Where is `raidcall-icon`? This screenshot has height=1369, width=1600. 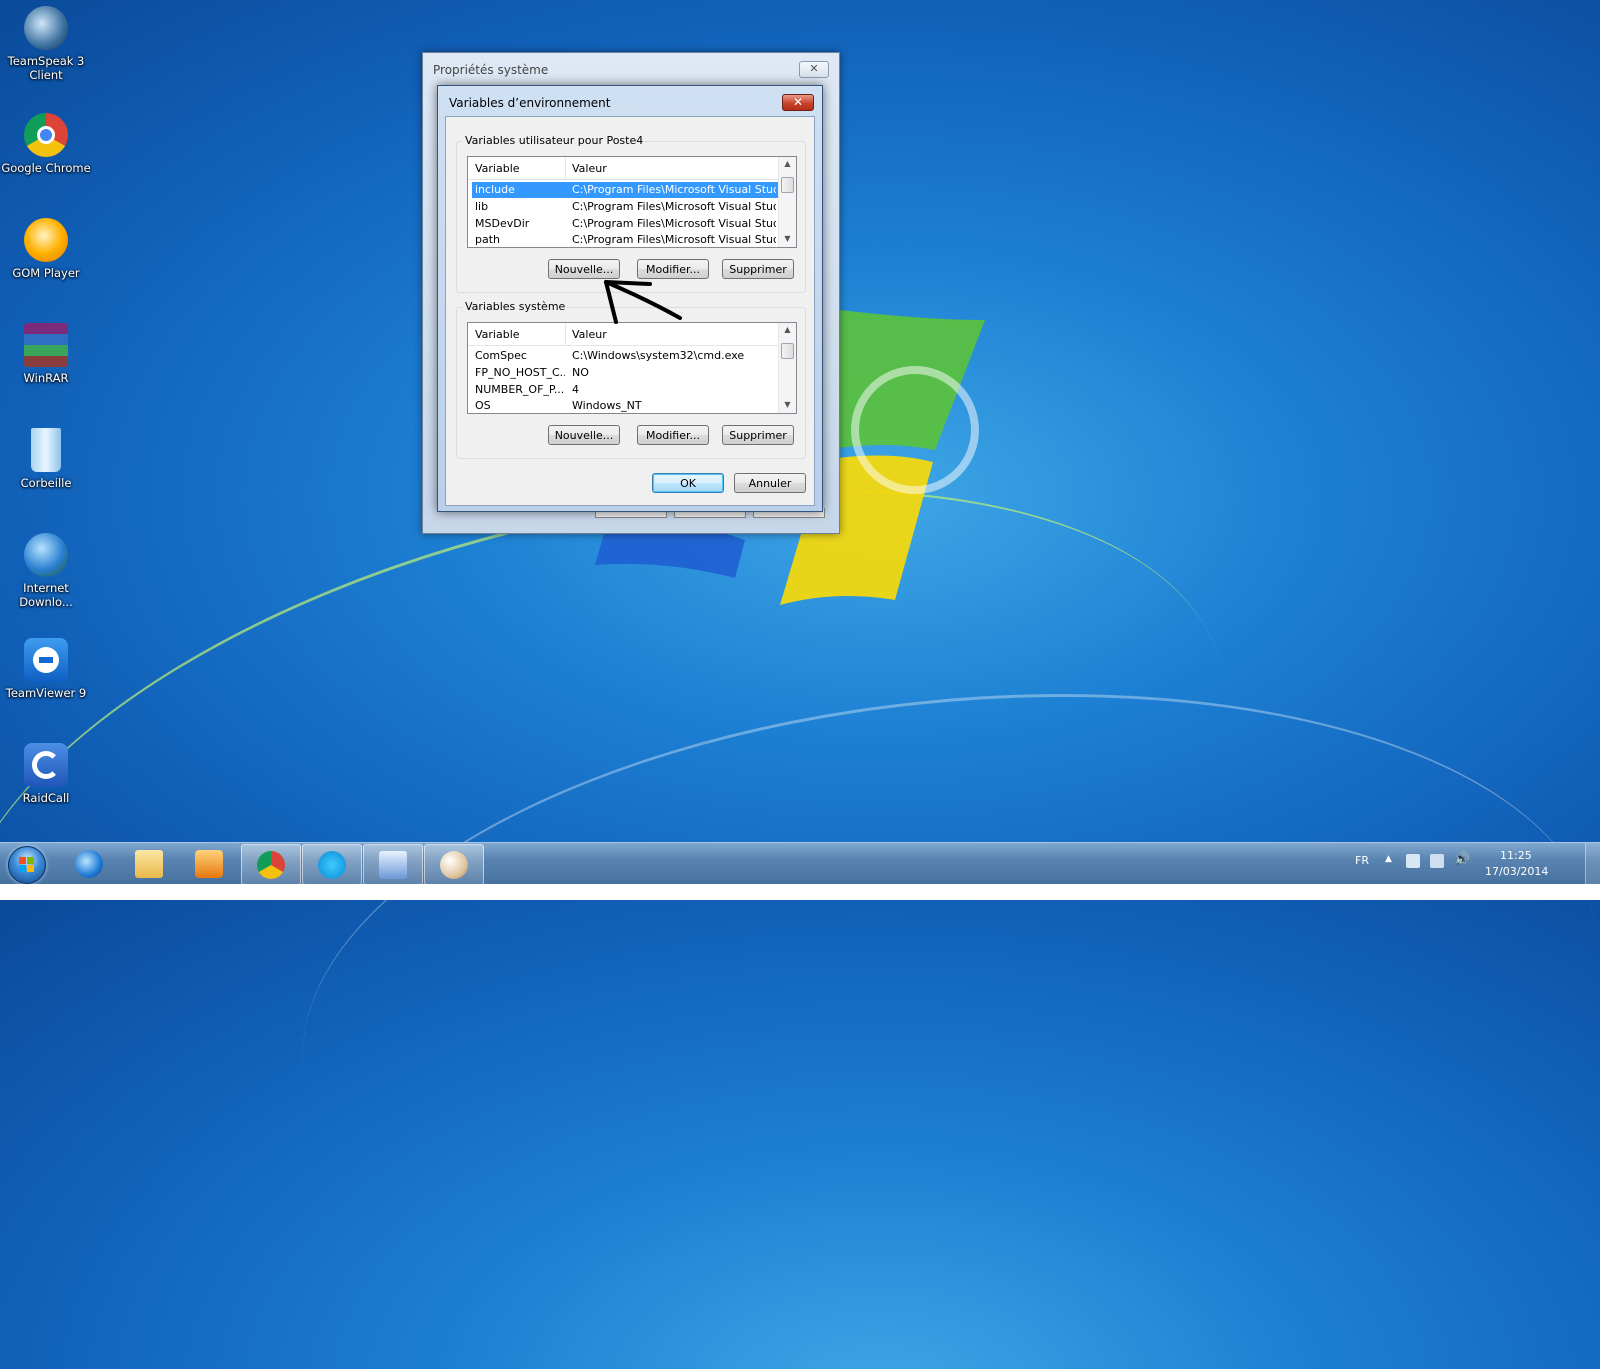 raidcall-icon is located at coordinates (46, 765).